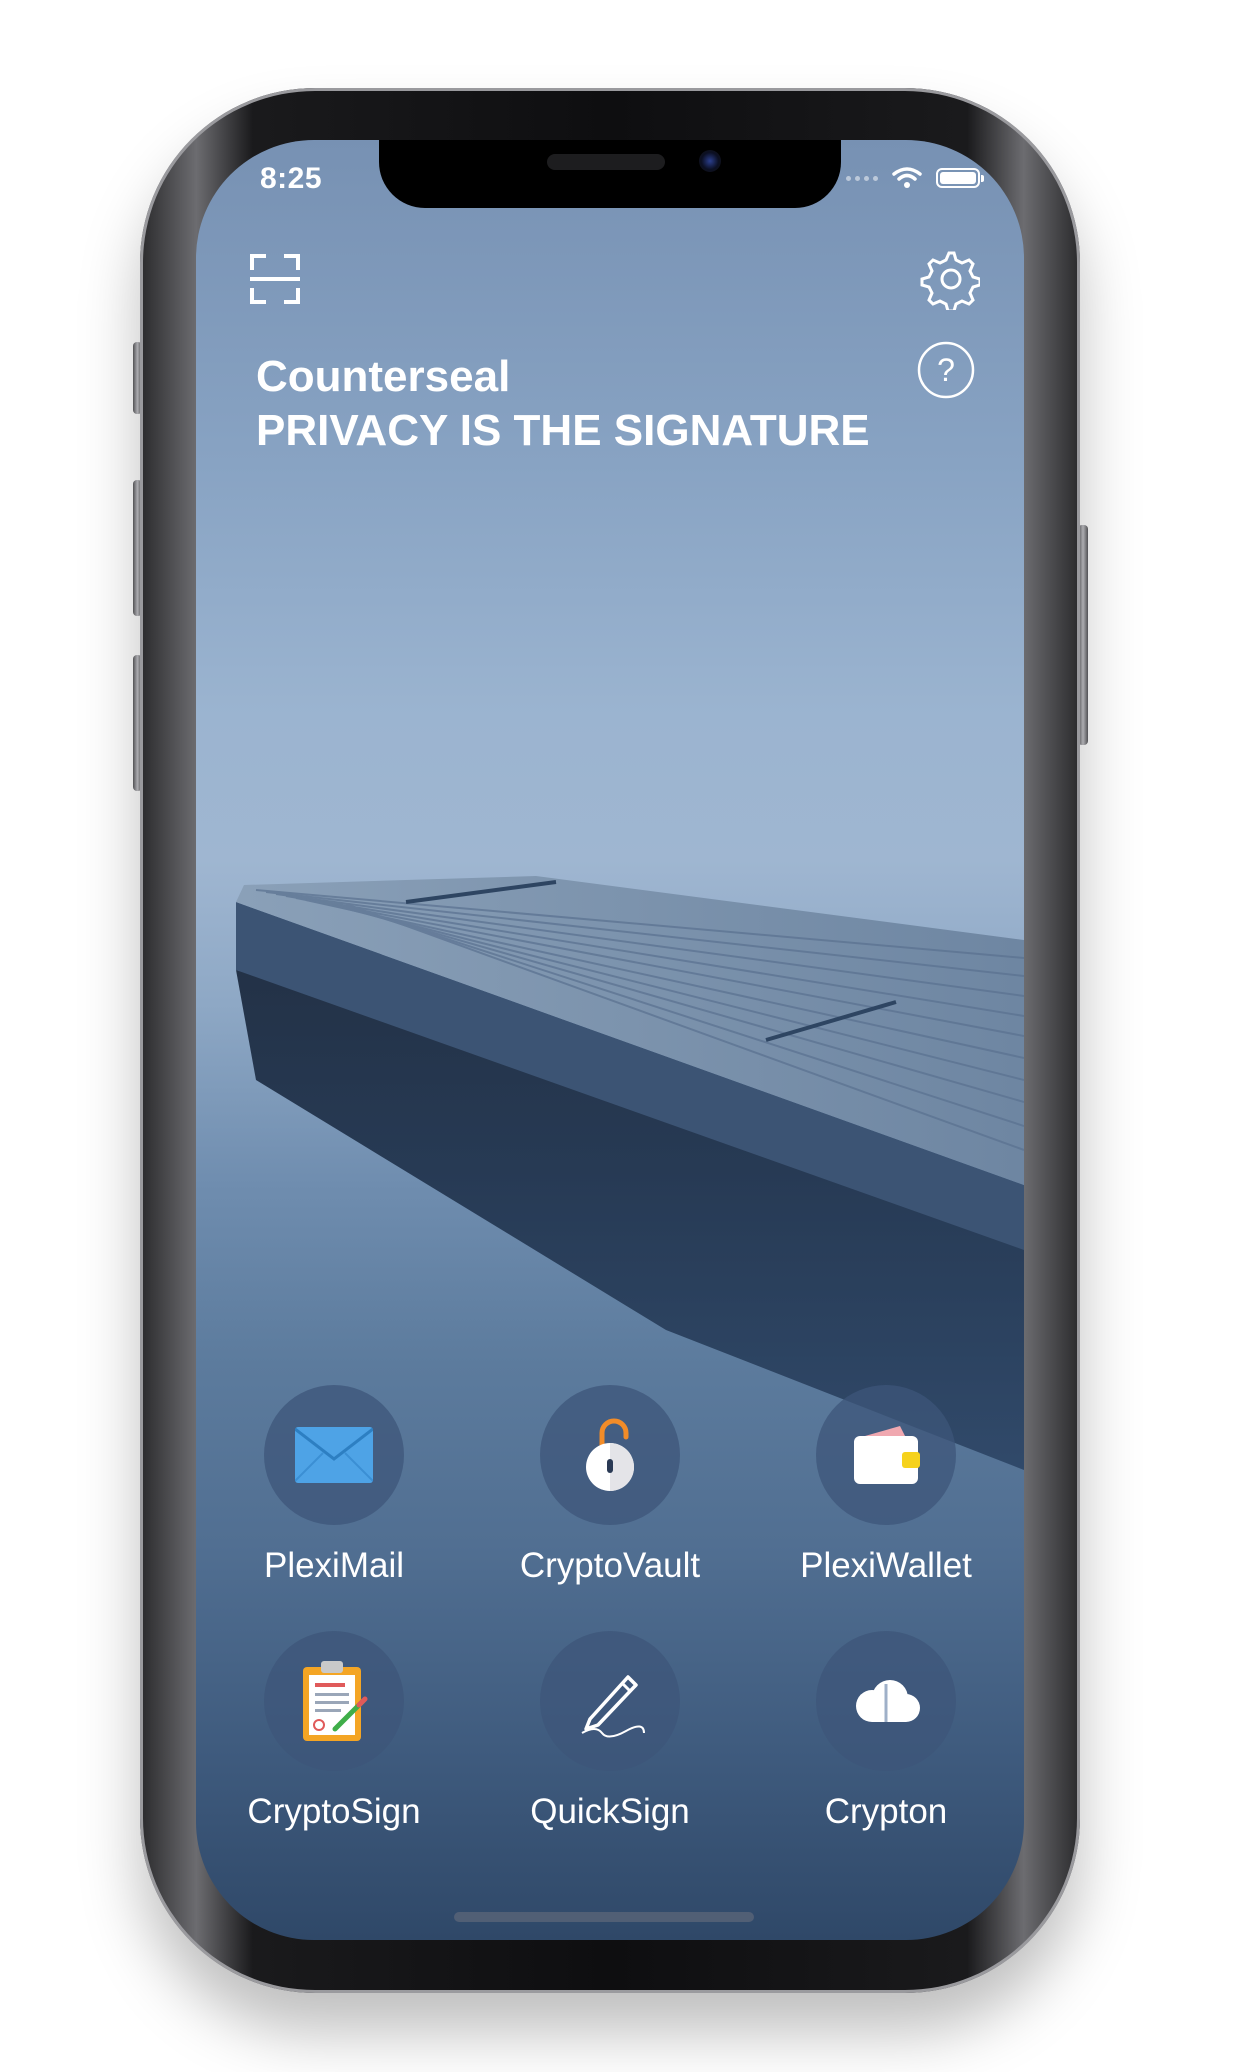 This screenshot has height=2072, width=1242. I want to click on cloud-icon, so click(888, 1701).